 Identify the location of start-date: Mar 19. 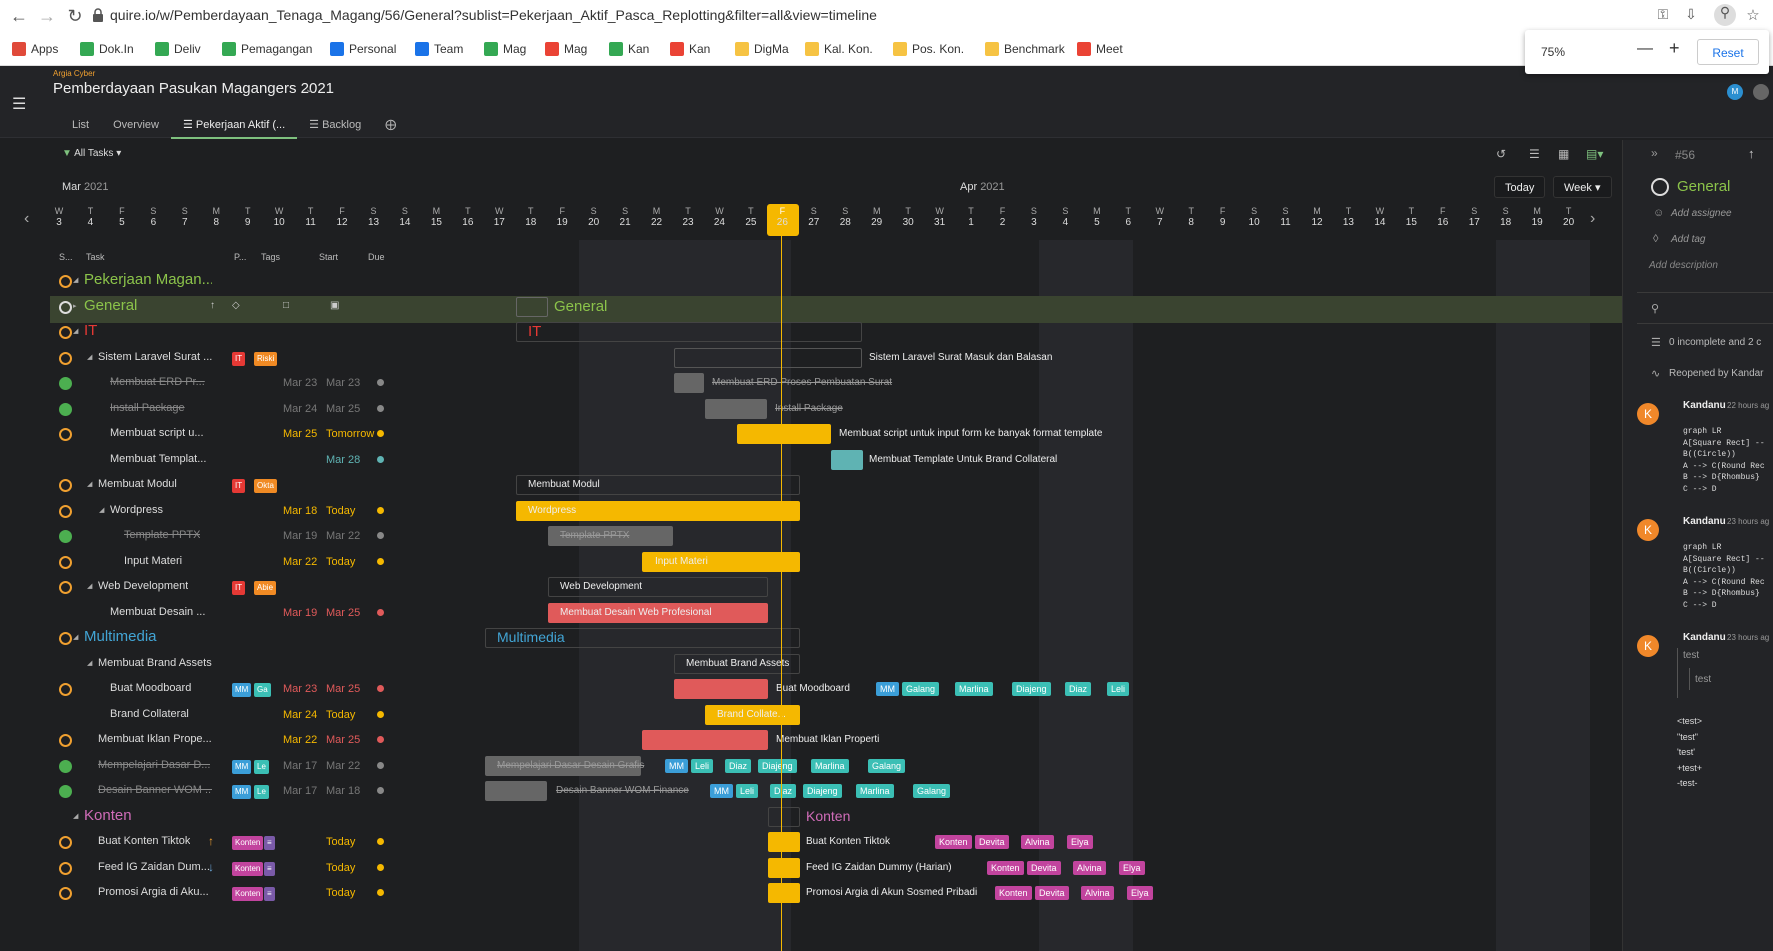
(300, 536).